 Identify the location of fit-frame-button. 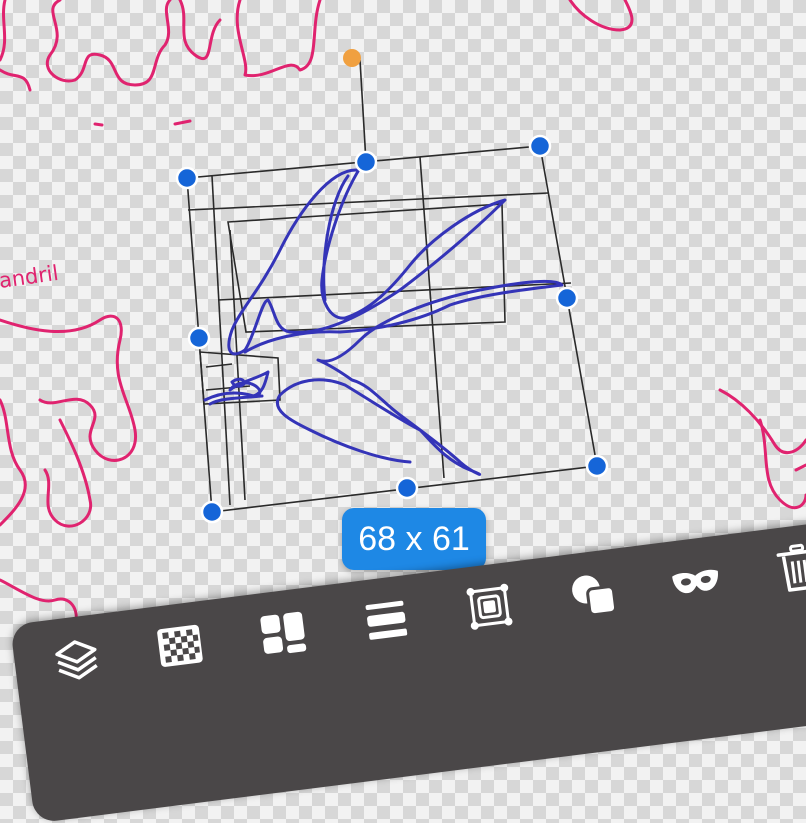
(489, 606).